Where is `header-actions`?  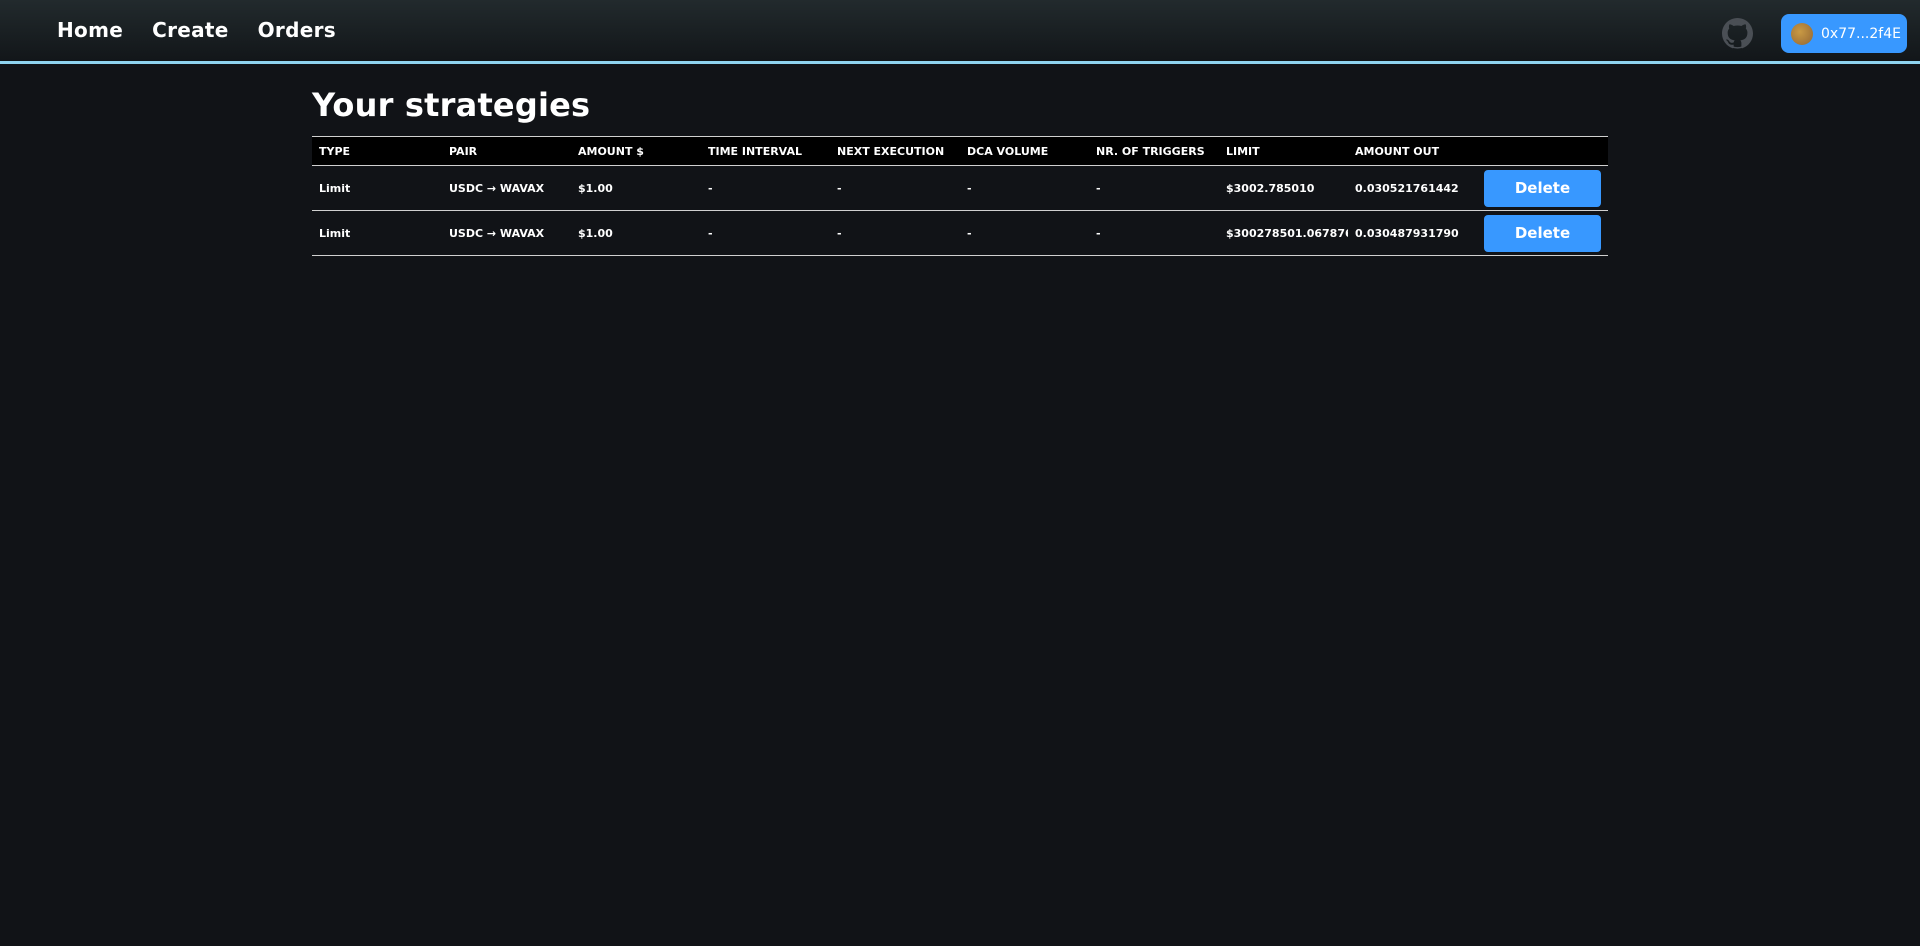
header-actions is located at coordinates (1543, 151).